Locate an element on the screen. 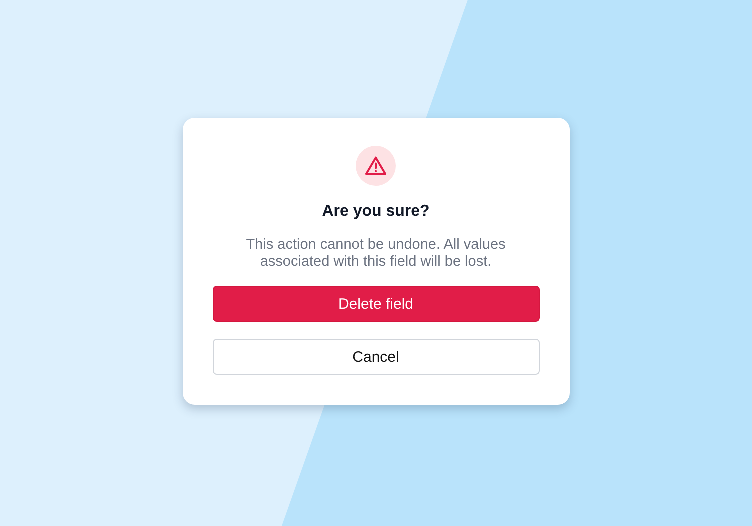  cancel-button: Cancel is located at coordinates (376, 357).